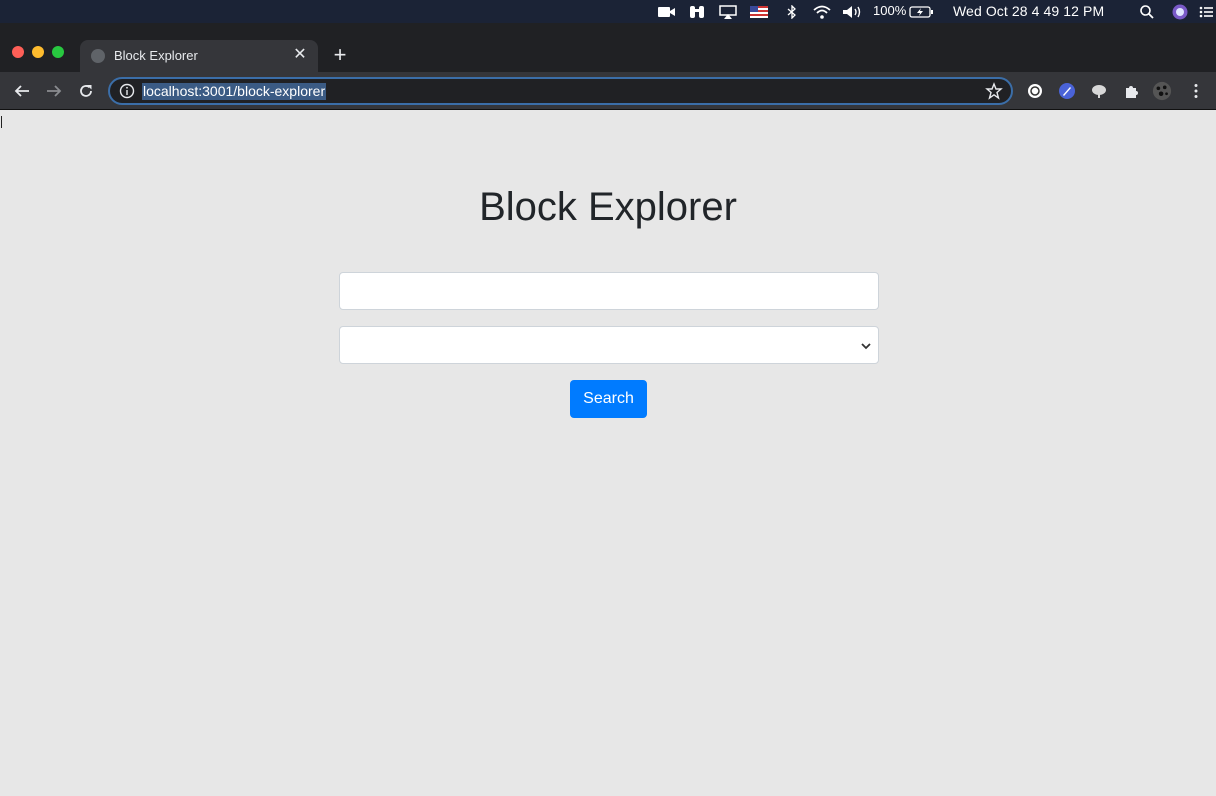 Image resolution: width=1216 pixels, height=796 pixels. Describe the element at coordinates (86, 91) in the screenshot. I see `reload-icon` at that location.